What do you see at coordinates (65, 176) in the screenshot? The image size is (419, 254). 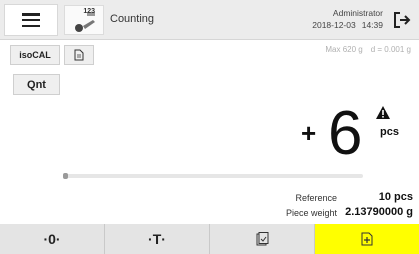 I see `capacity-indicator` at bounding box center [65, 176].